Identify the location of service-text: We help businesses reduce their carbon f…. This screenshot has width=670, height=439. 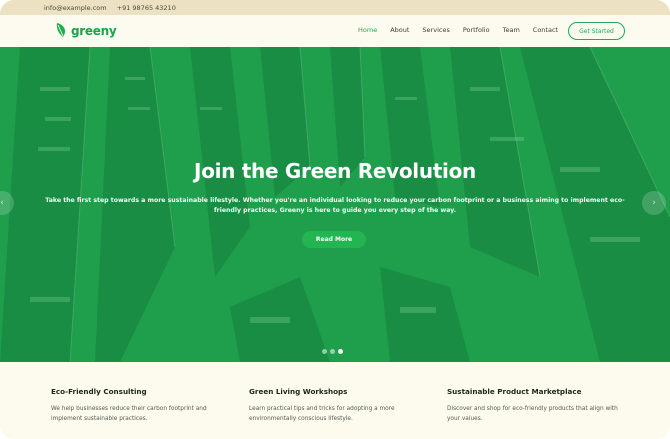
(129, 414).